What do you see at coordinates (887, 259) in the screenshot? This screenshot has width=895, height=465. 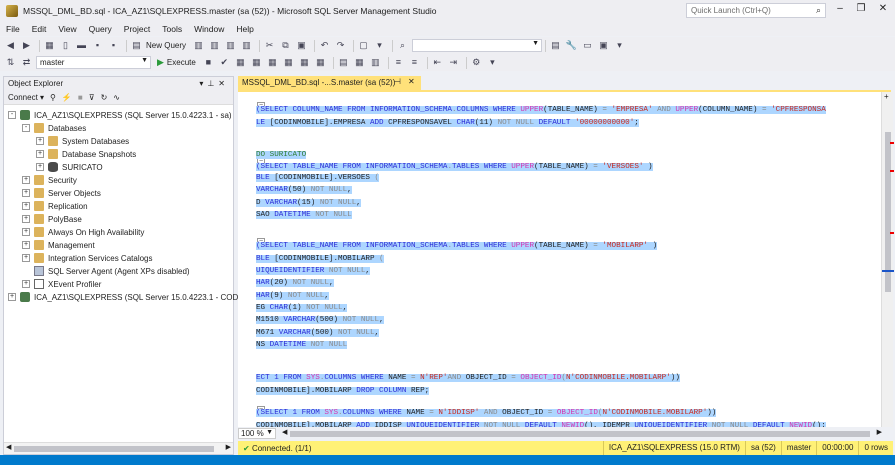 I see `vertical-scrollbar: +` at bounding box center [887, 259].